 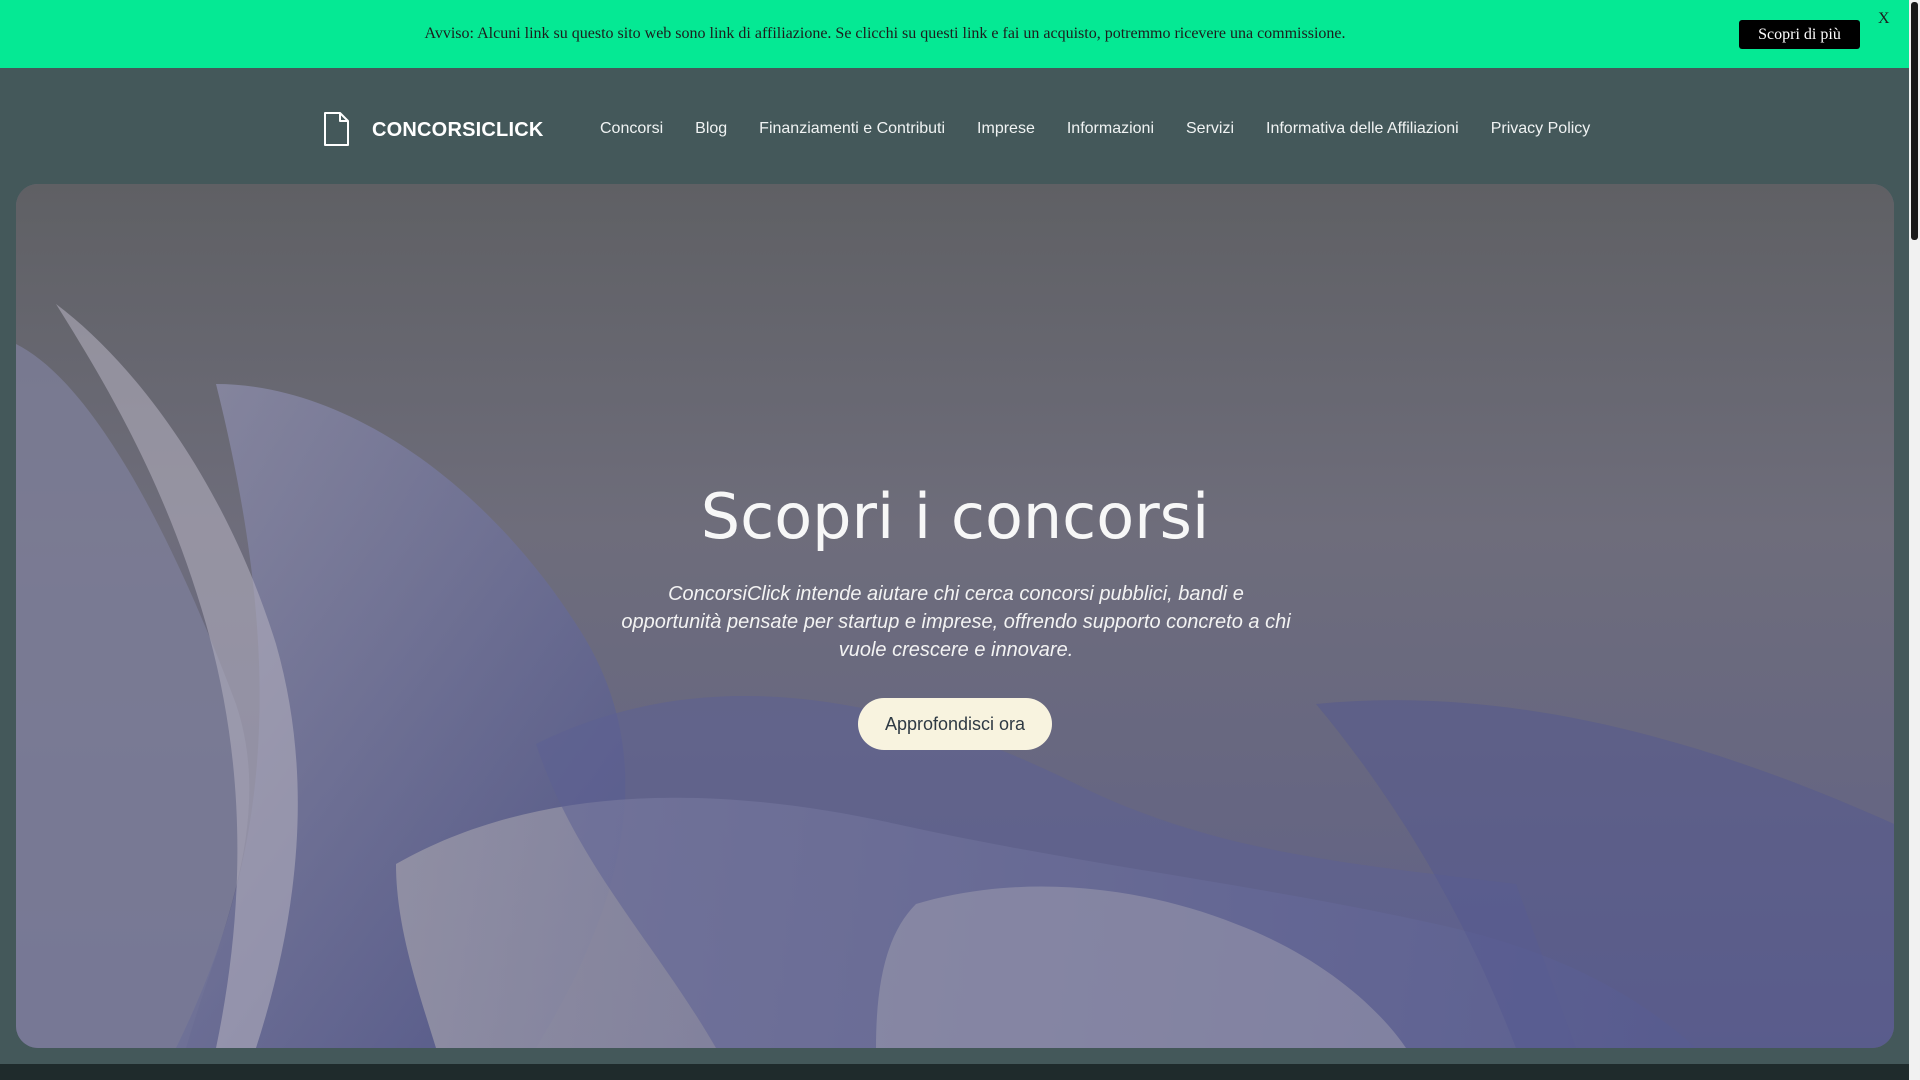 I want to click on page-bottom-strip, so click(x=954, y=1072).